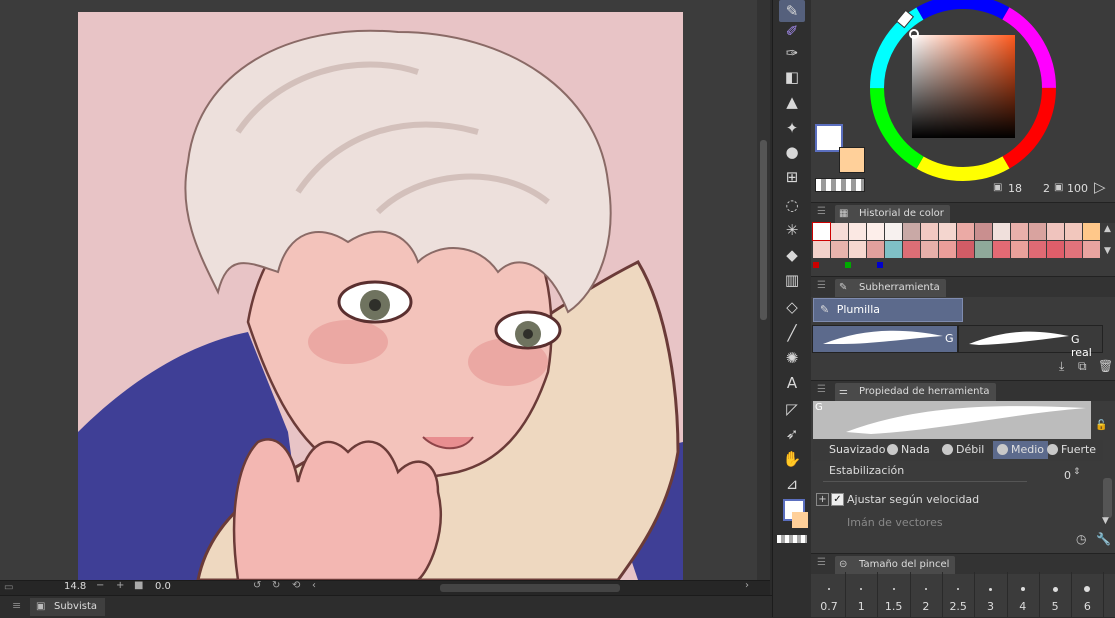  Describe the element at coordinates (892, 214) in the screenshot. I see `color-history-tab: ▦ Historial de color` at that location.